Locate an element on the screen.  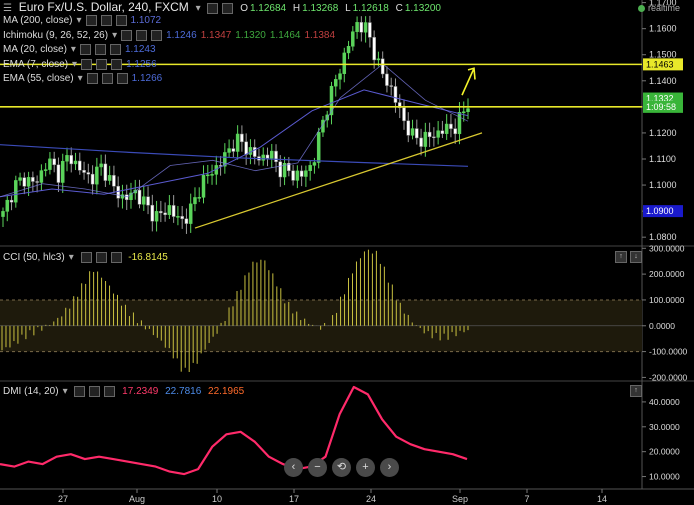
indicator-value: 1.1464 is located at coordinates (285, 35).